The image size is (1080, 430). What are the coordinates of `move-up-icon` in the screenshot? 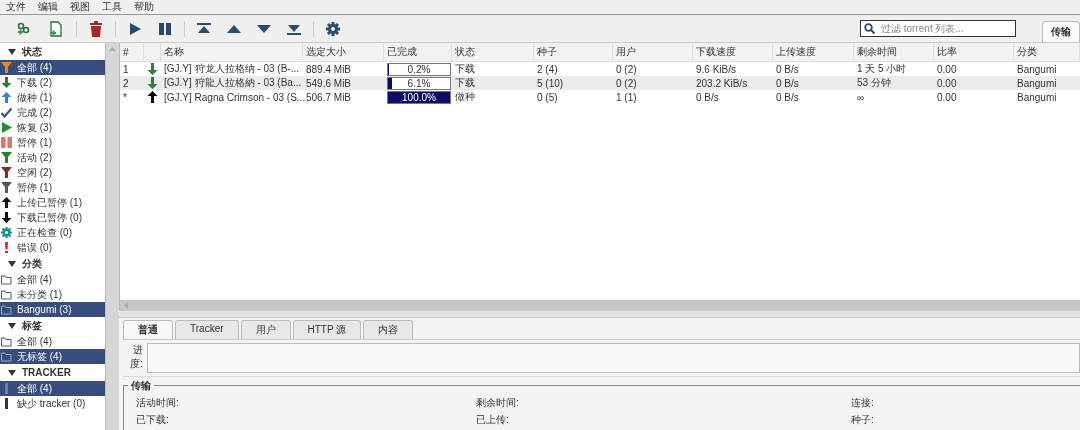 It's located at (234, 28).